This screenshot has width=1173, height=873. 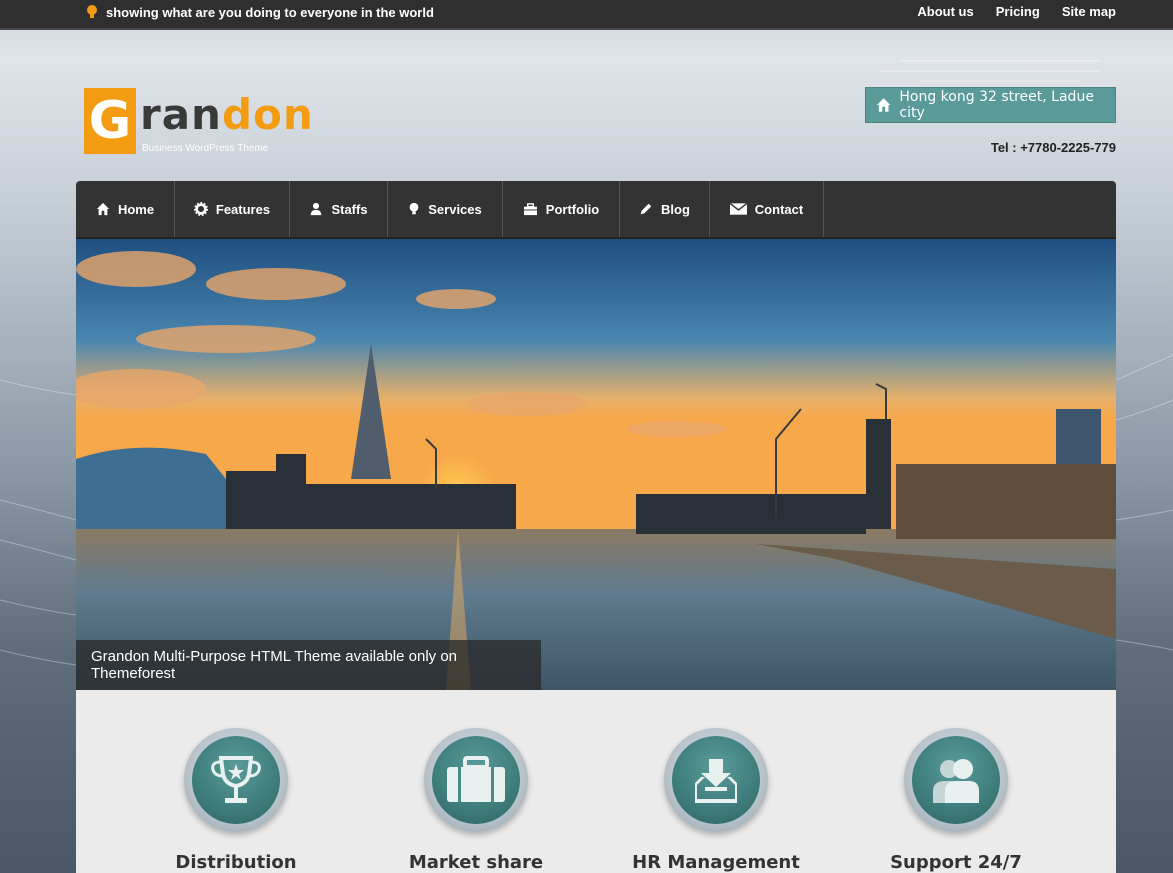 I want to click on nav-label: Services, so click(x=455, y=209).